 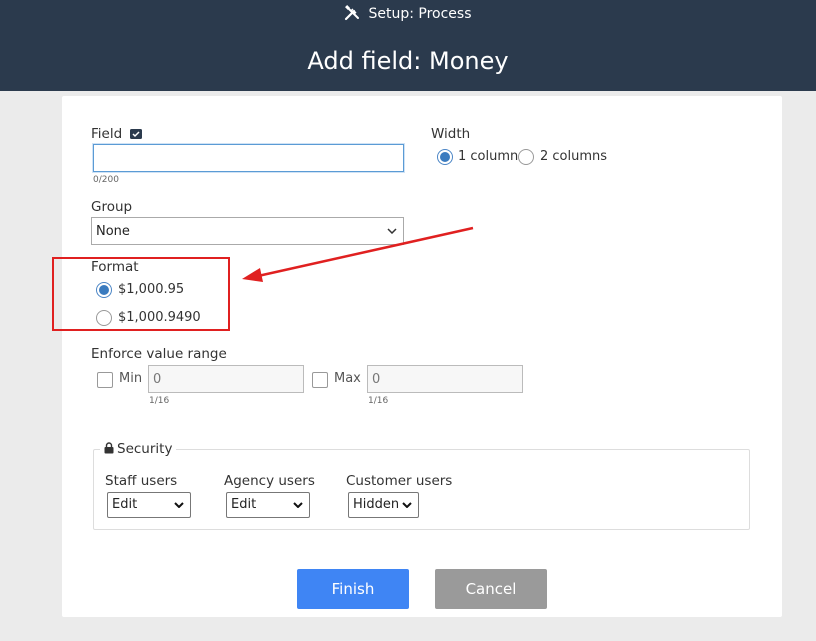 I want to click on max-checkbox, so click(x=320, y=380).